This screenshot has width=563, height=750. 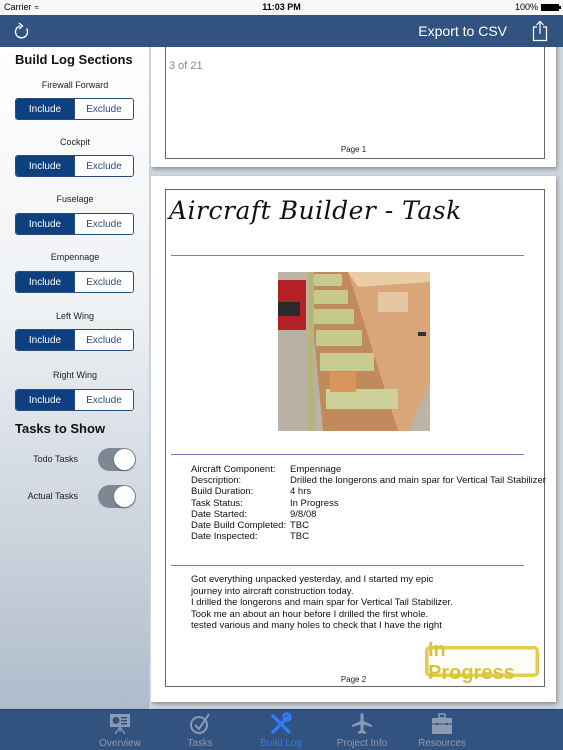 I want to click on refresh-icon, so click(x=21, y=30).